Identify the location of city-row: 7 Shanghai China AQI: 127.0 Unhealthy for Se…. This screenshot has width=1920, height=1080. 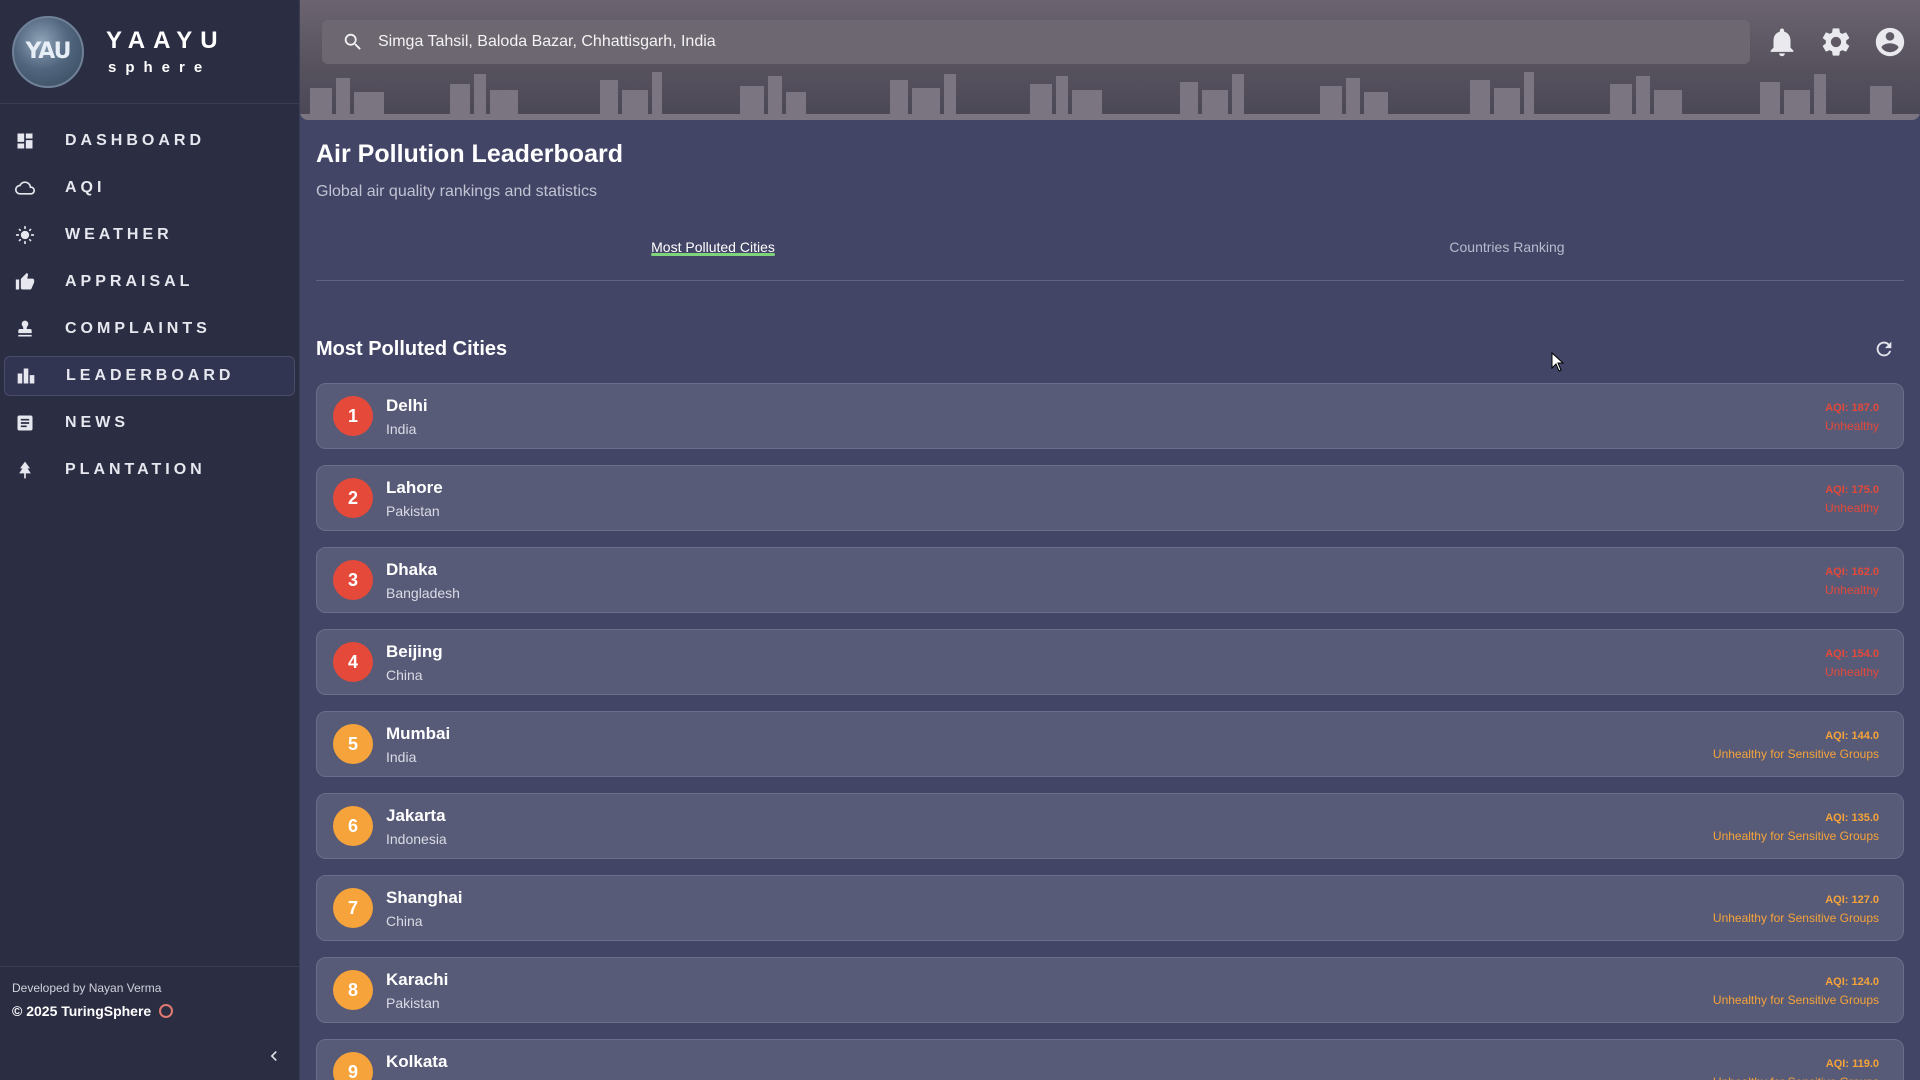
(1110, 908).